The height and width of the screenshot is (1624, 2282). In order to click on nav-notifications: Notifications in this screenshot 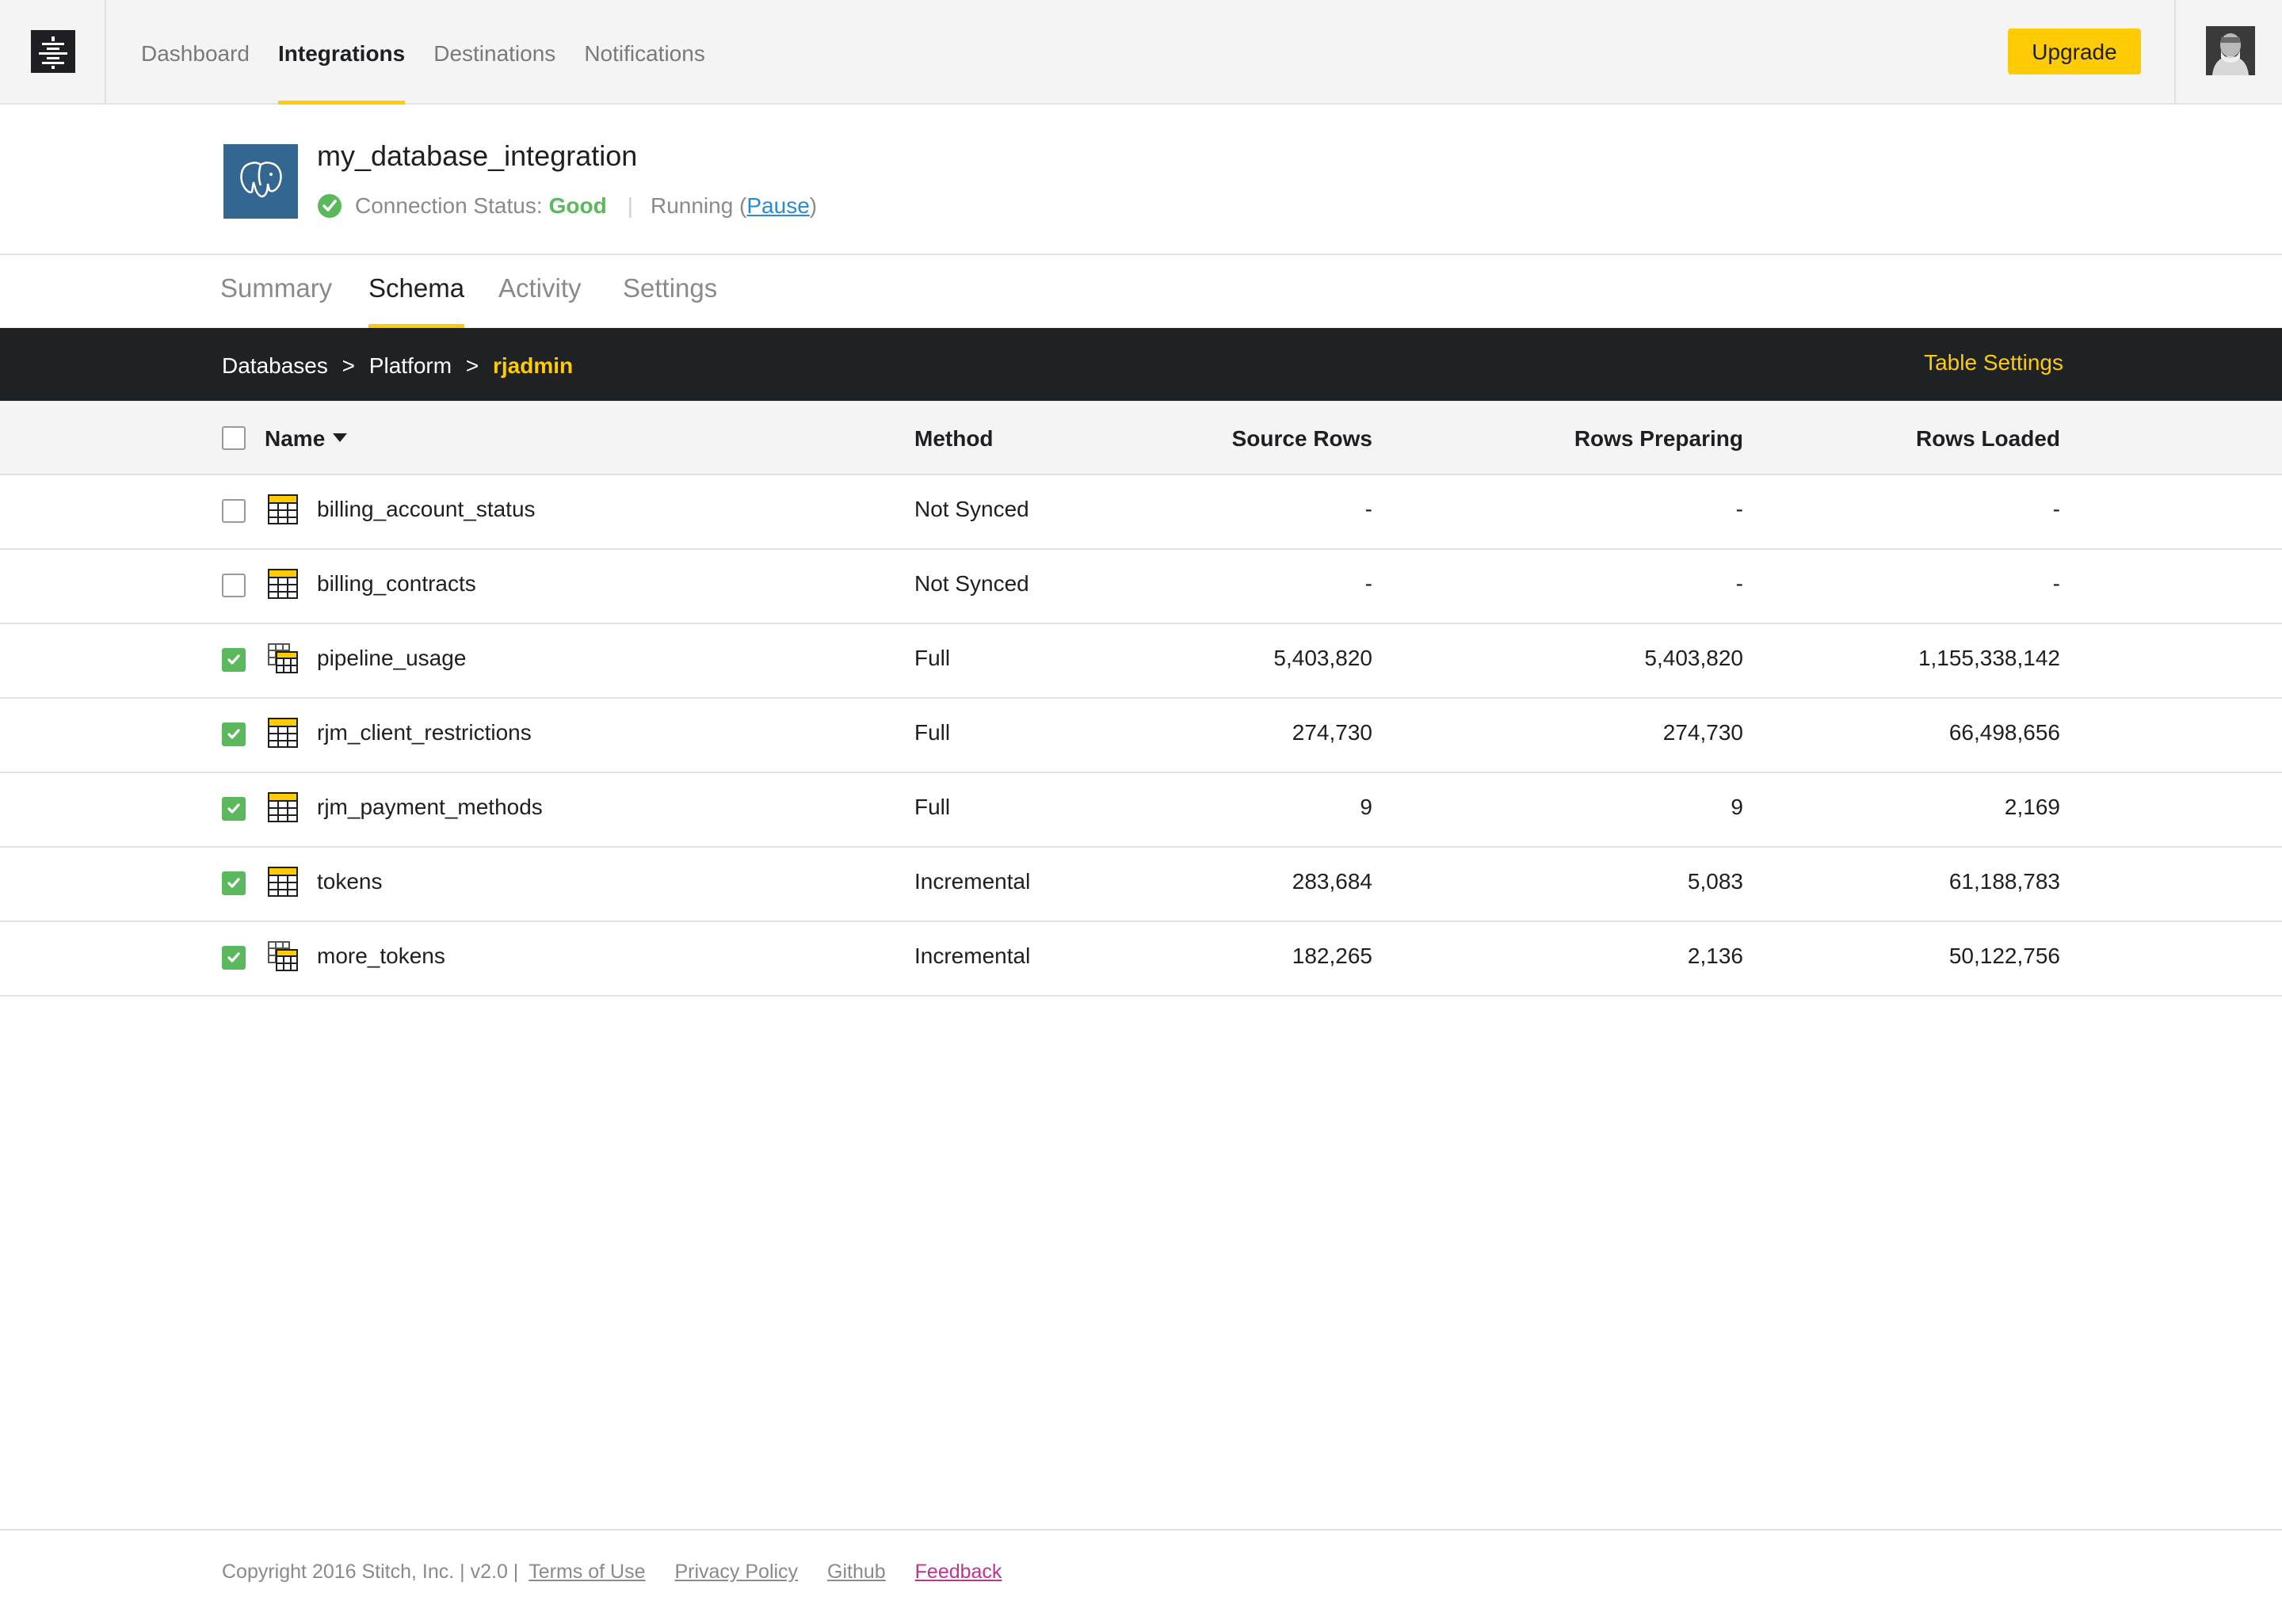, I will do `click(644, 52)`.